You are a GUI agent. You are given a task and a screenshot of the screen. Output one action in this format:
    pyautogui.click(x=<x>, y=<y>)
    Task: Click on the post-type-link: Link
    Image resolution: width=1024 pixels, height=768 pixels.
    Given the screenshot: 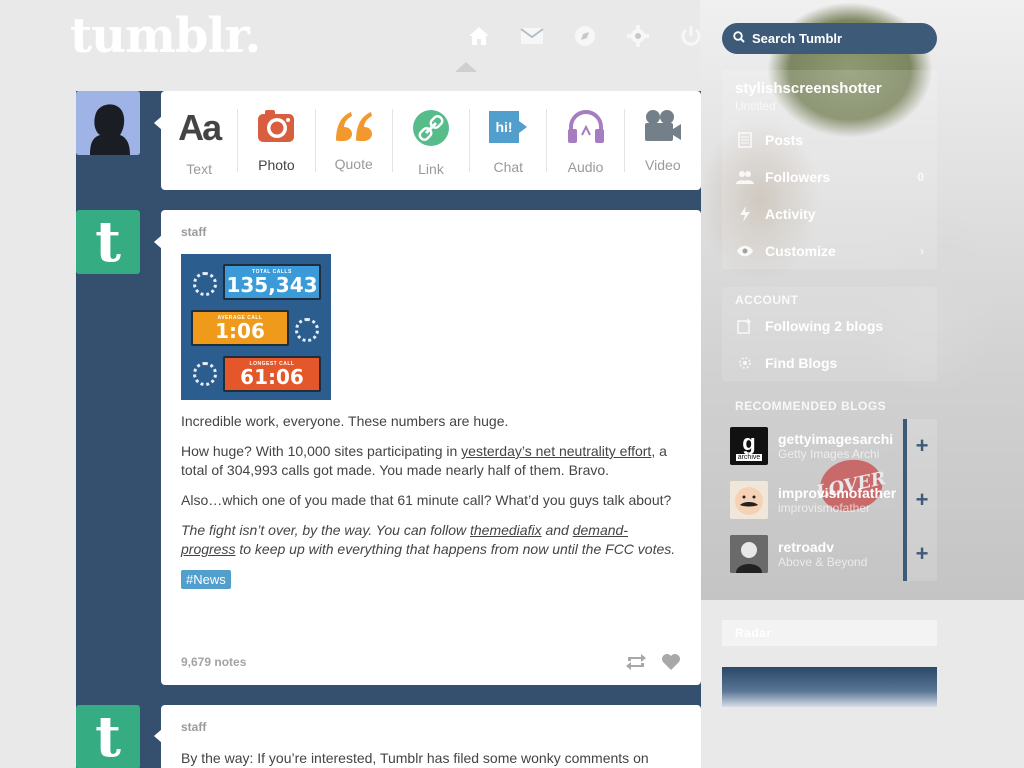 What is the action you would take?
    pyautogui.click(x=432, y=143)
    